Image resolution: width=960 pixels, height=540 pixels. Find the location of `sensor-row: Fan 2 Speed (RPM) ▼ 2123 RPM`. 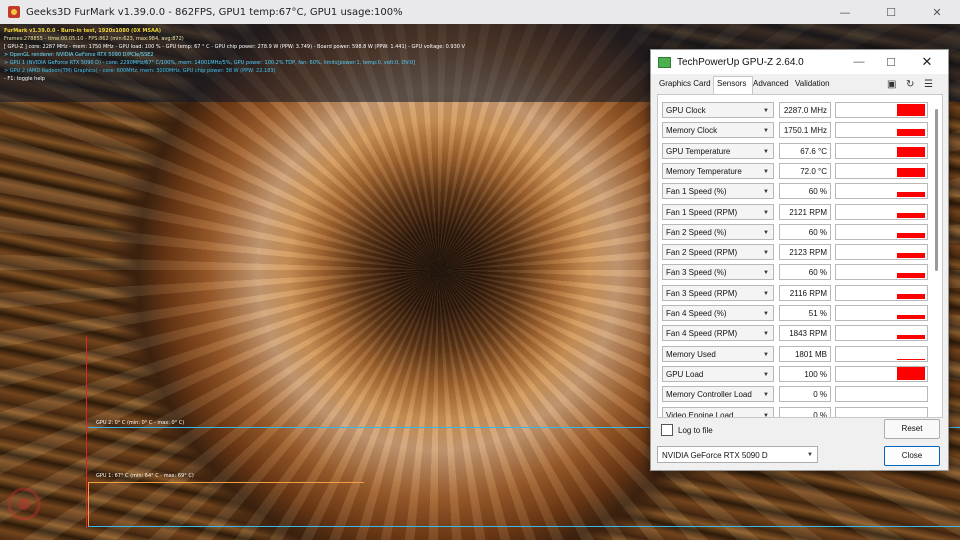

sensor-row: Fan 2 Speed (RPM) ▼ 2123 RPM is located at coordinates (797, 252).